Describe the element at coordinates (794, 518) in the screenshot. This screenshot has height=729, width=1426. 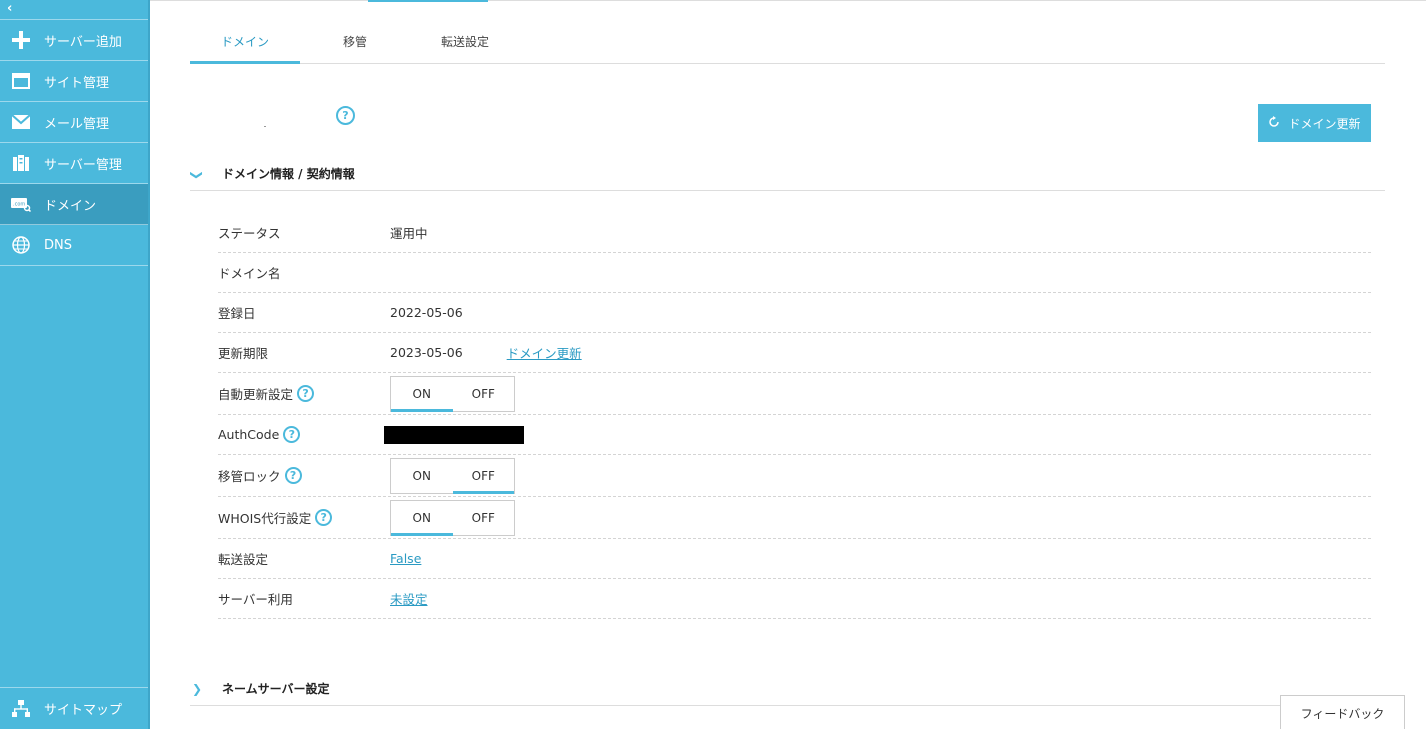
I see `row-whois: WHOIS代行設定 ? ON OFF` at that location.